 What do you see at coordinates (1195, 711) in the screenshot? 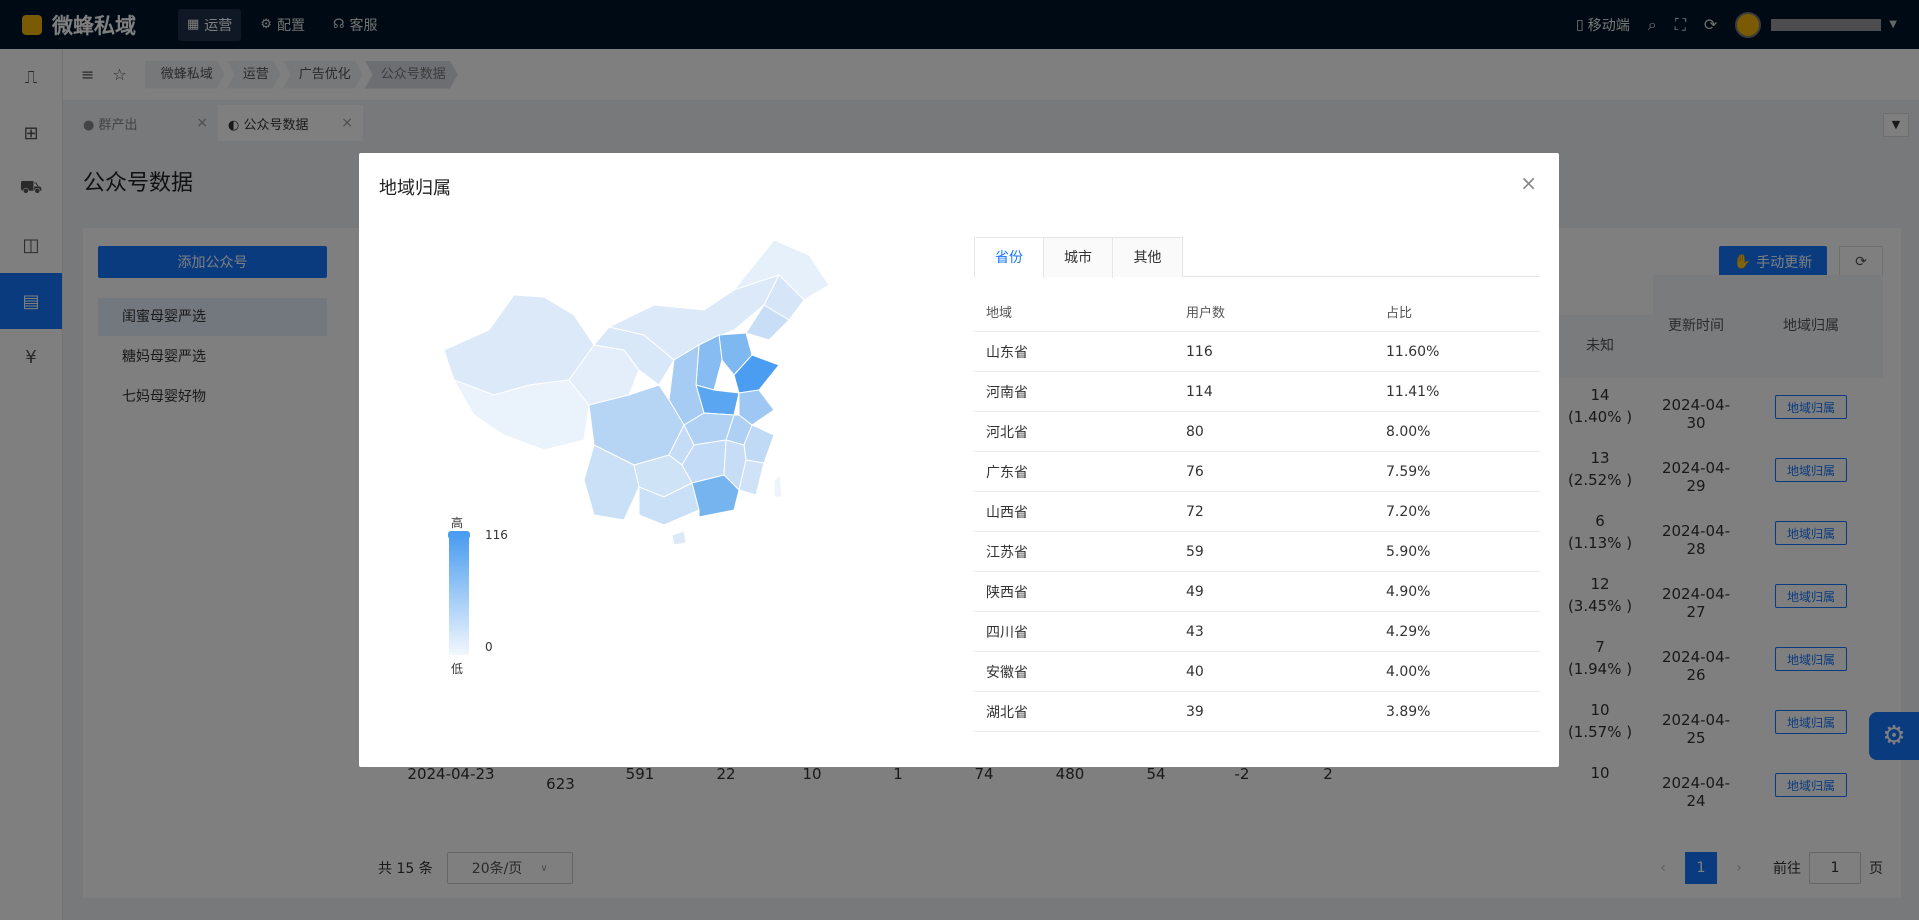
I see `users-cell: 39` at bounding box center [1195, 711].